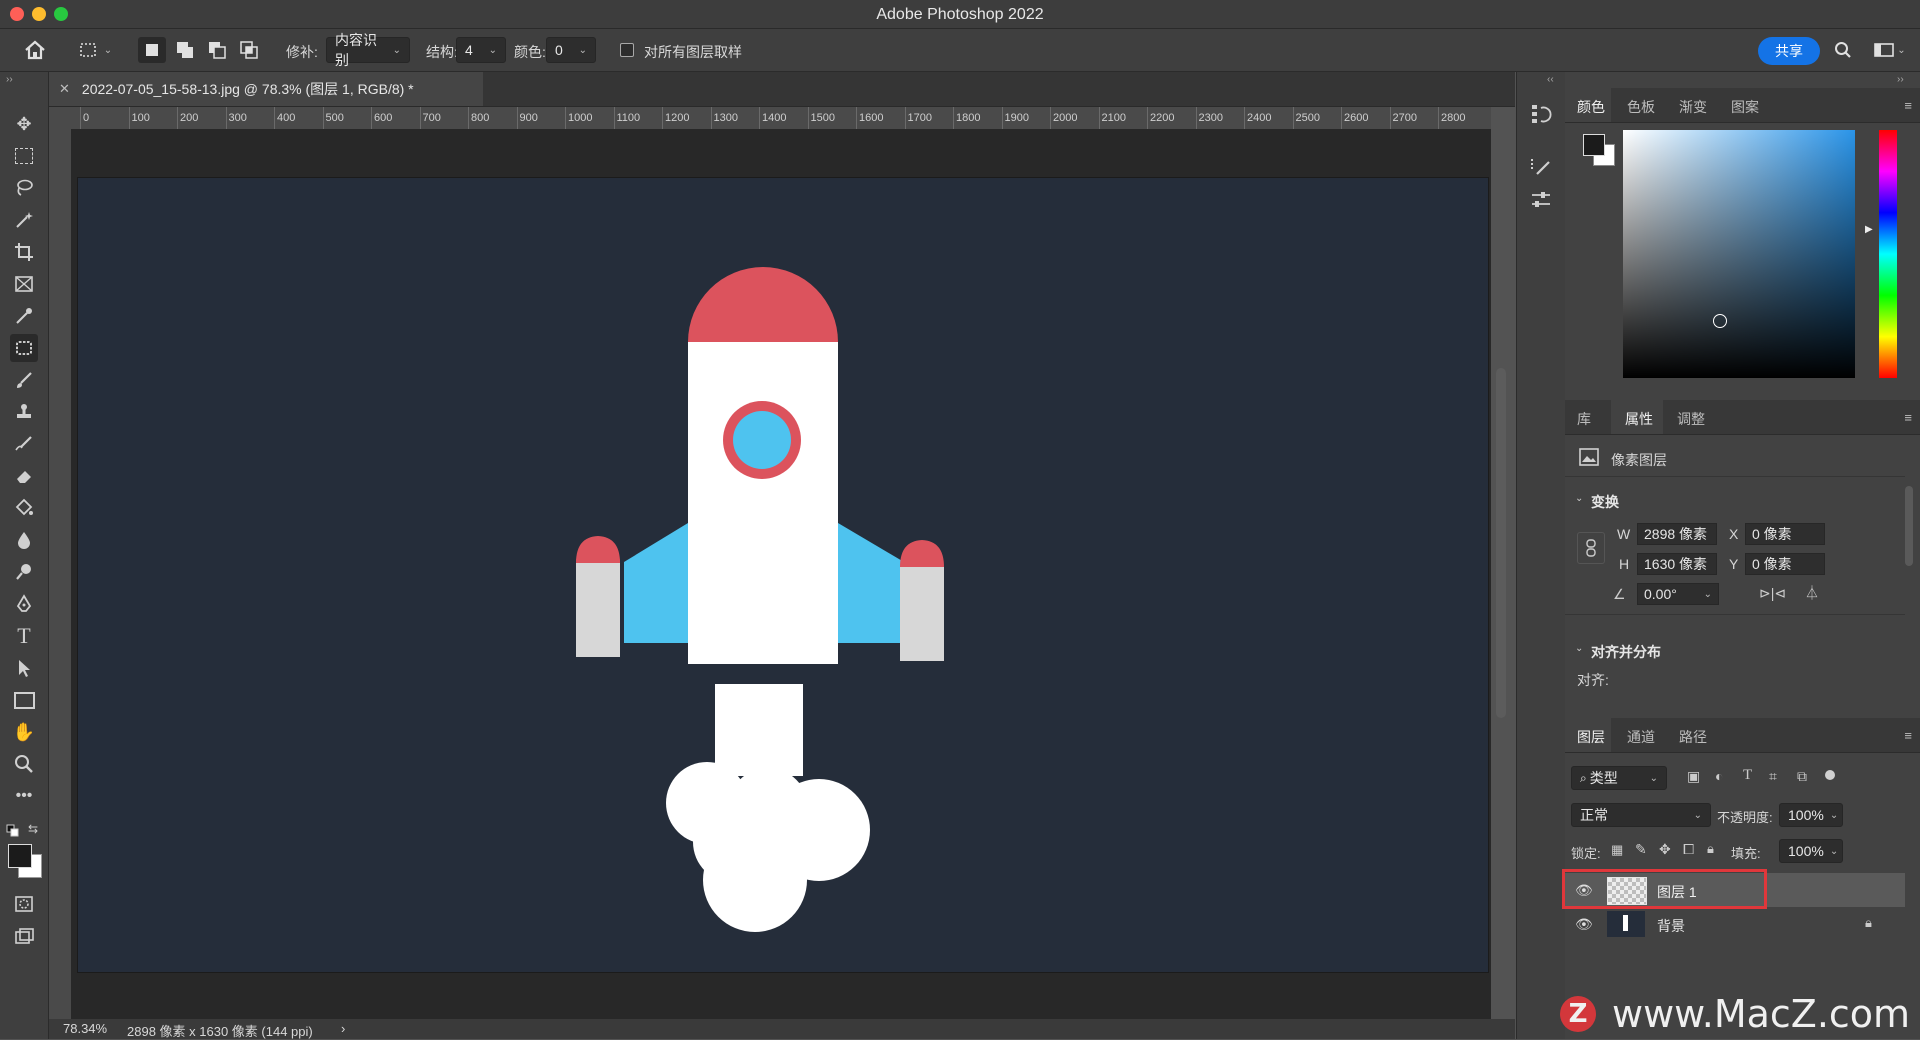  What do you see at coordinates (1710, 849) in the screenshot?
I see `lock-all-icon: 🔒︎` at bounding box center [1710, 849].